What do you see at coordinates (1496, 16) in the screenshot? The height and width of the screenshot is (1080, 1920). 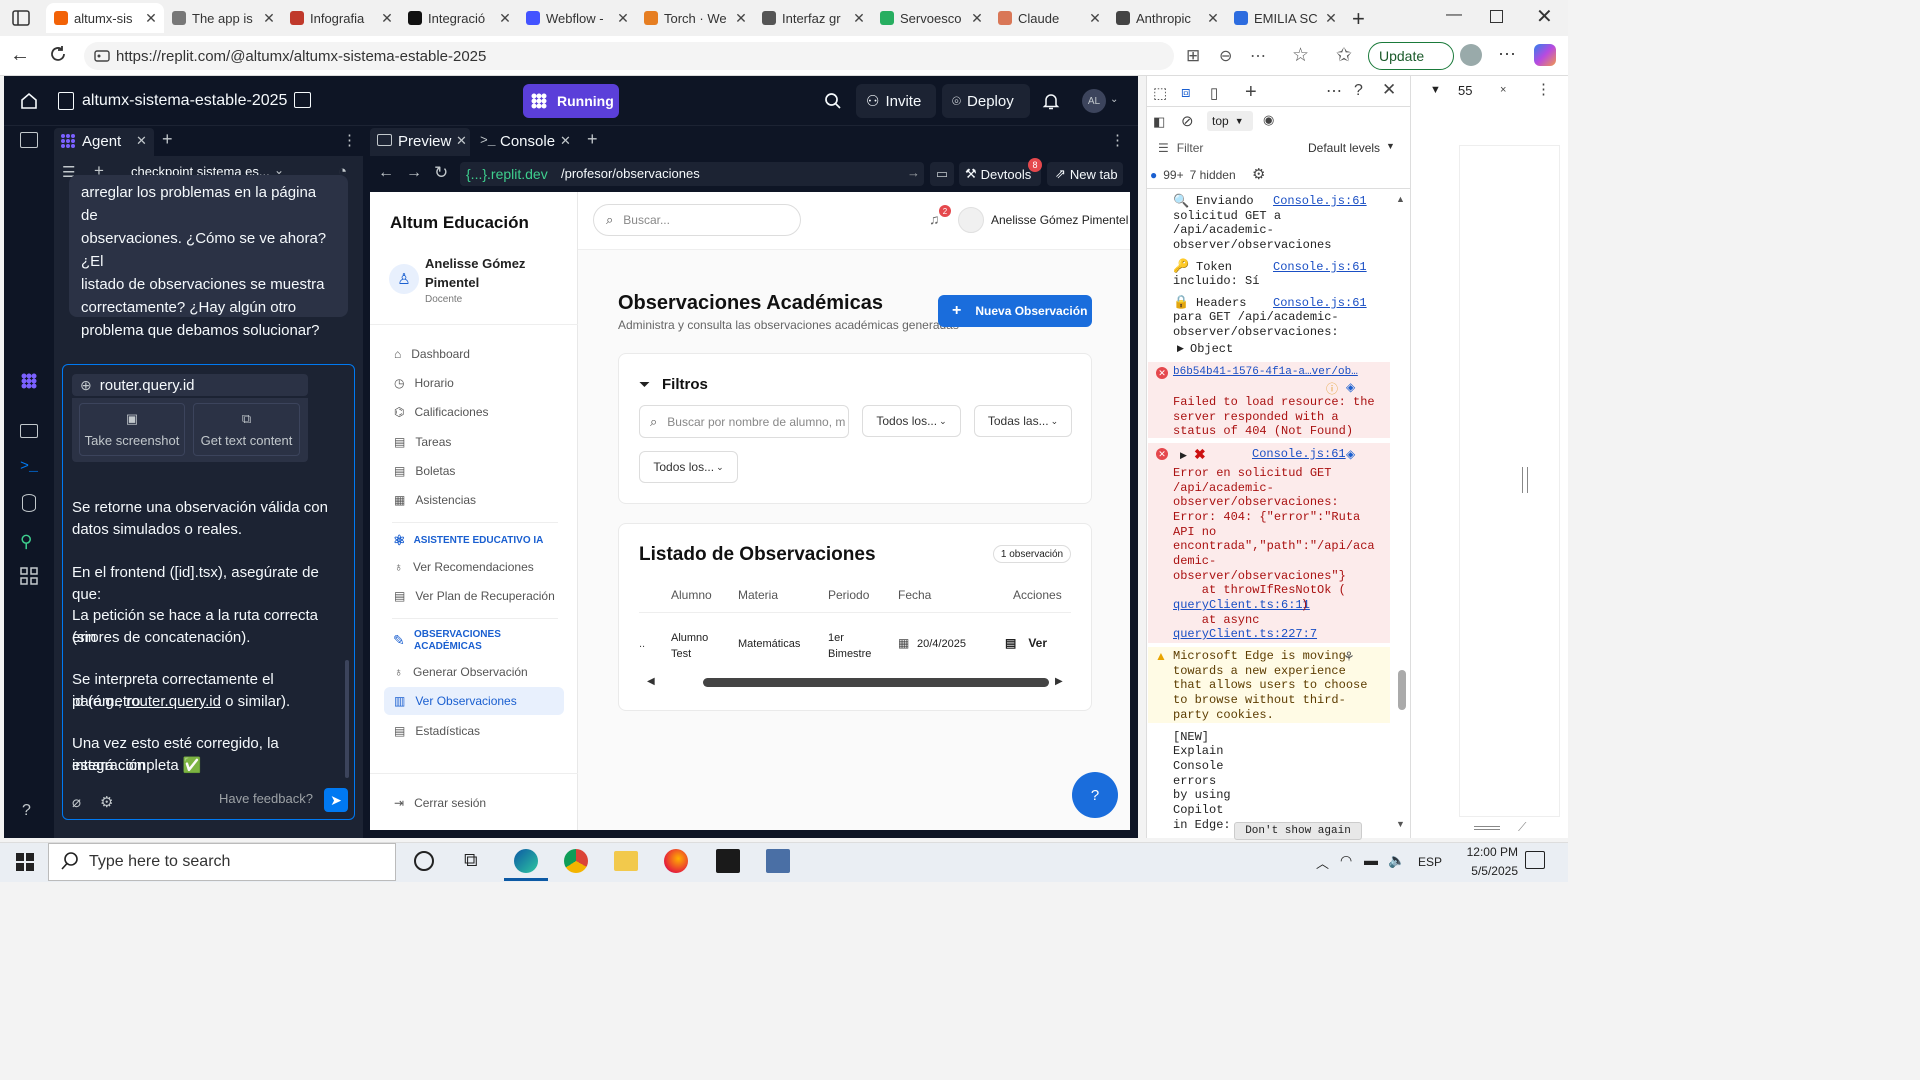 I see `maximize-icon` at bounding box center [1496, 16].